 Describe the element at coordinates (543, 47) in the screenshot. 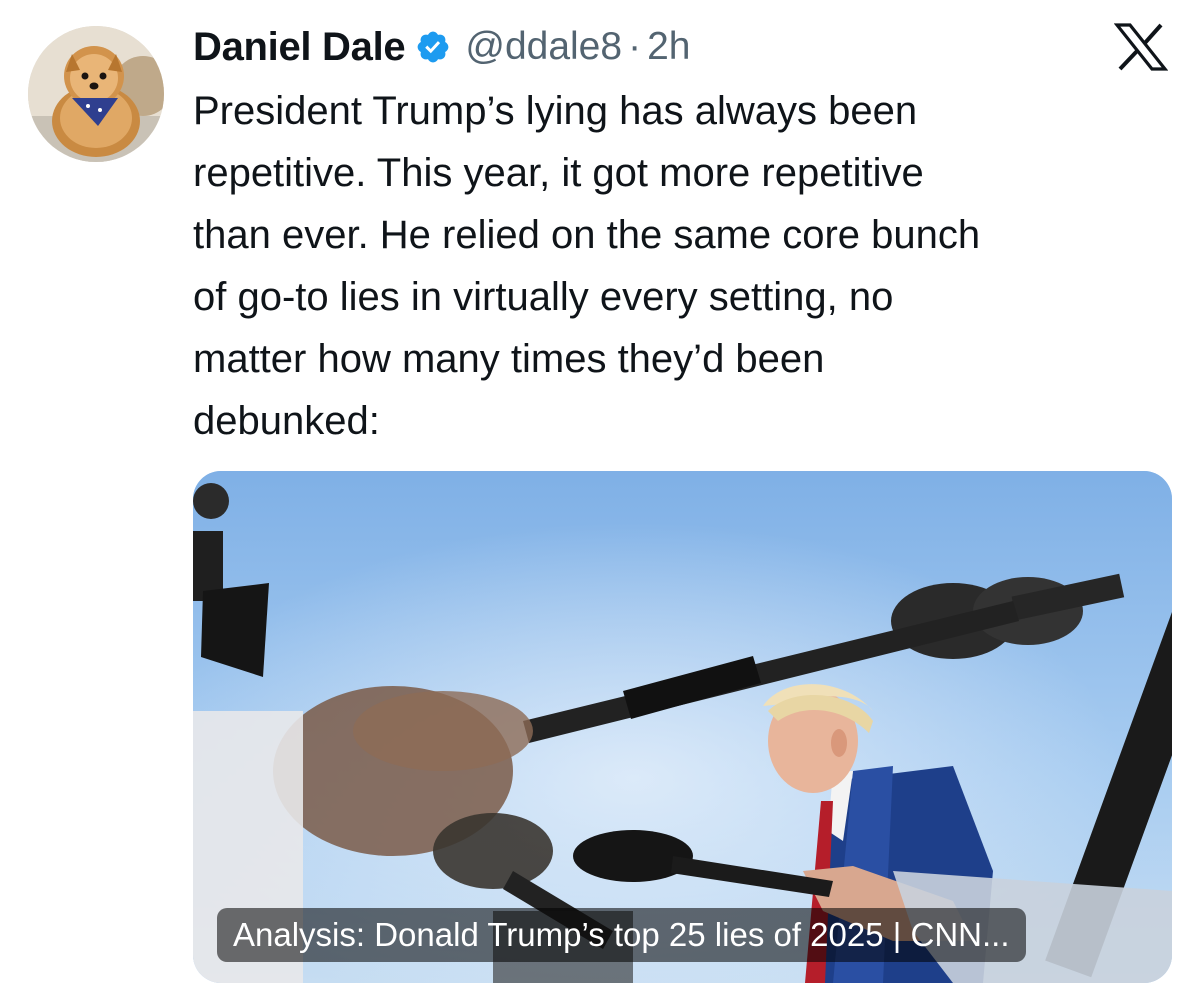

I see `user-handle: @ddale8` at that location.